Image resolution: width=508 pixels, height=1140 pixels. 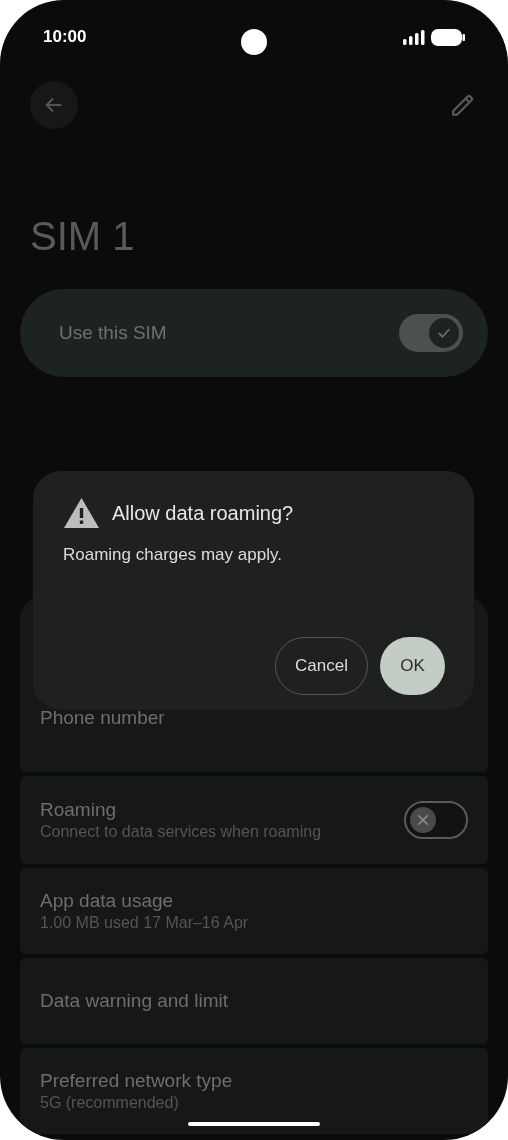 I want to click on page-title: SIM 1, so click(x=82, y=236).